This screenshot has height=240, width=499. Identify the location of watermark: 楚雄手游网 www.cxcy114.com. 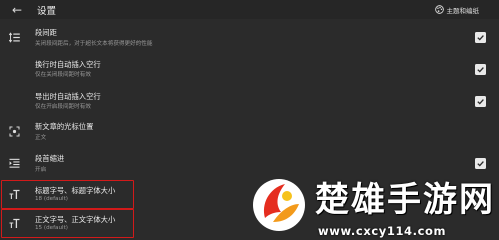
(375, 206).